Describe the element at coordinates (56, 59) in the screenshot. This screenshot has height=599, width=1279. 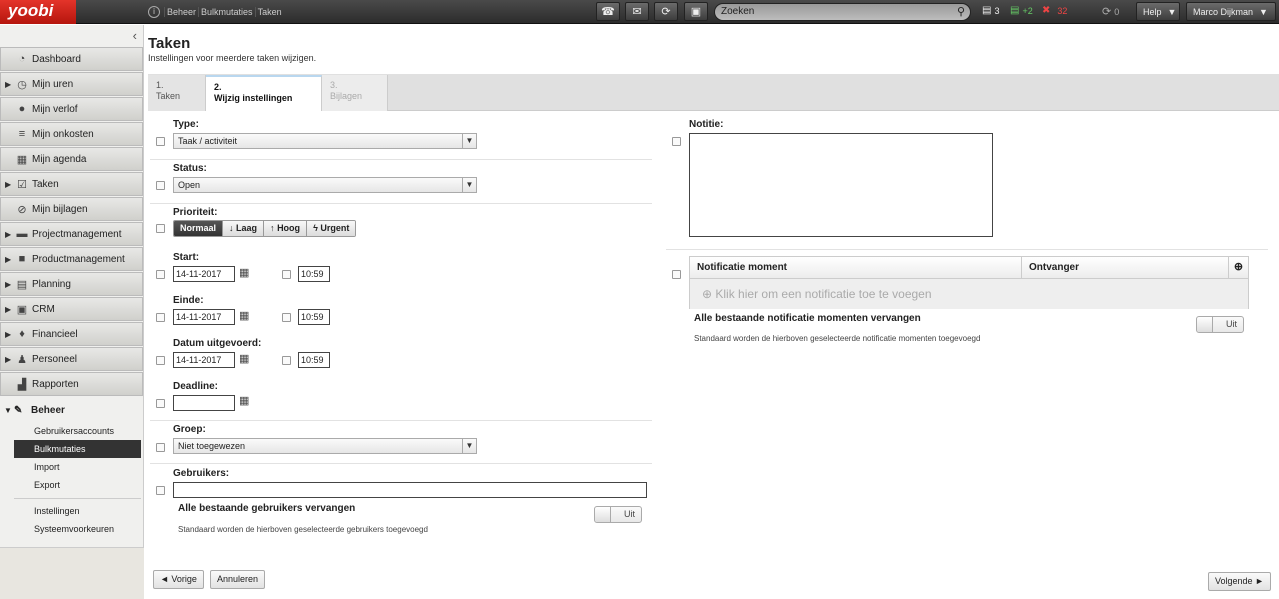
I see `sidebar-item-label: Dashboard` at that location.